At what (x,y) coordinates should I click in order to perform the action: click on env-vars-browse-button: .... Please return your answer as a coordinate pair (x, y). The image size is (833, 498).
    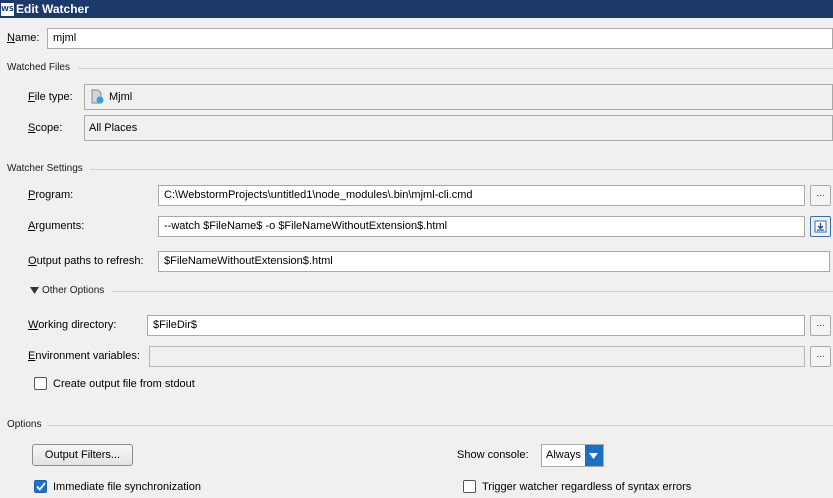
    Looking at the image, I should click on (820, 356).